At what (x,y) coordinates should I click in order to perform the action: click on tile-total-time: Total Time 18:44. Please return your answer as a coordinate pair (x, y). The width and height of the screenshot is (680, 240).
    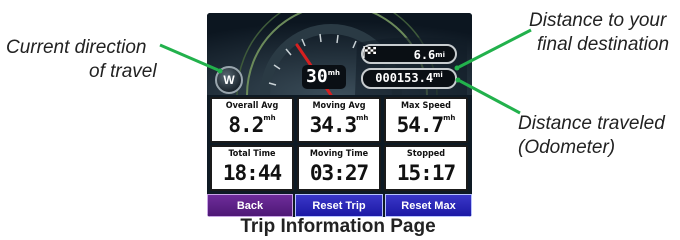
    Looking at the image, I should click on (252, 168).